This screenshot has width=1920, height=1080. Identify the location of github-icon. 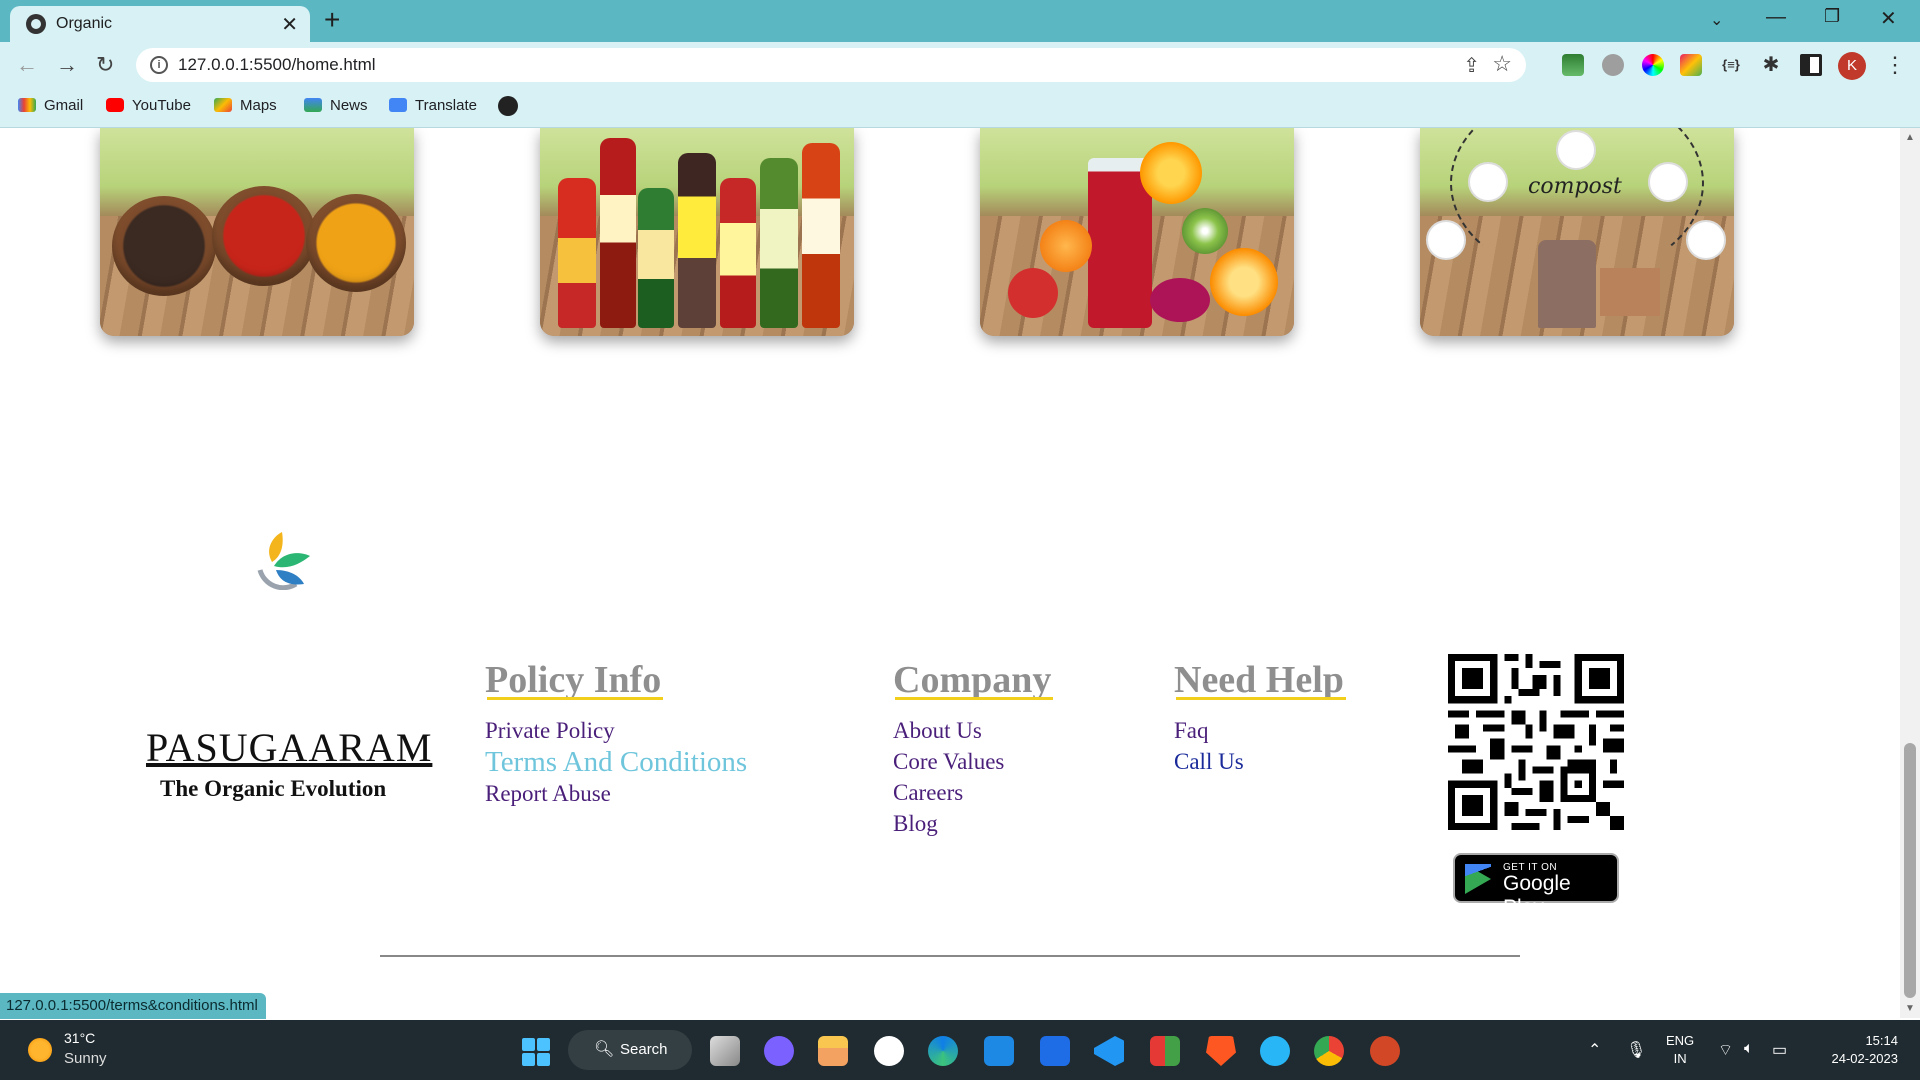
(889, 1051).